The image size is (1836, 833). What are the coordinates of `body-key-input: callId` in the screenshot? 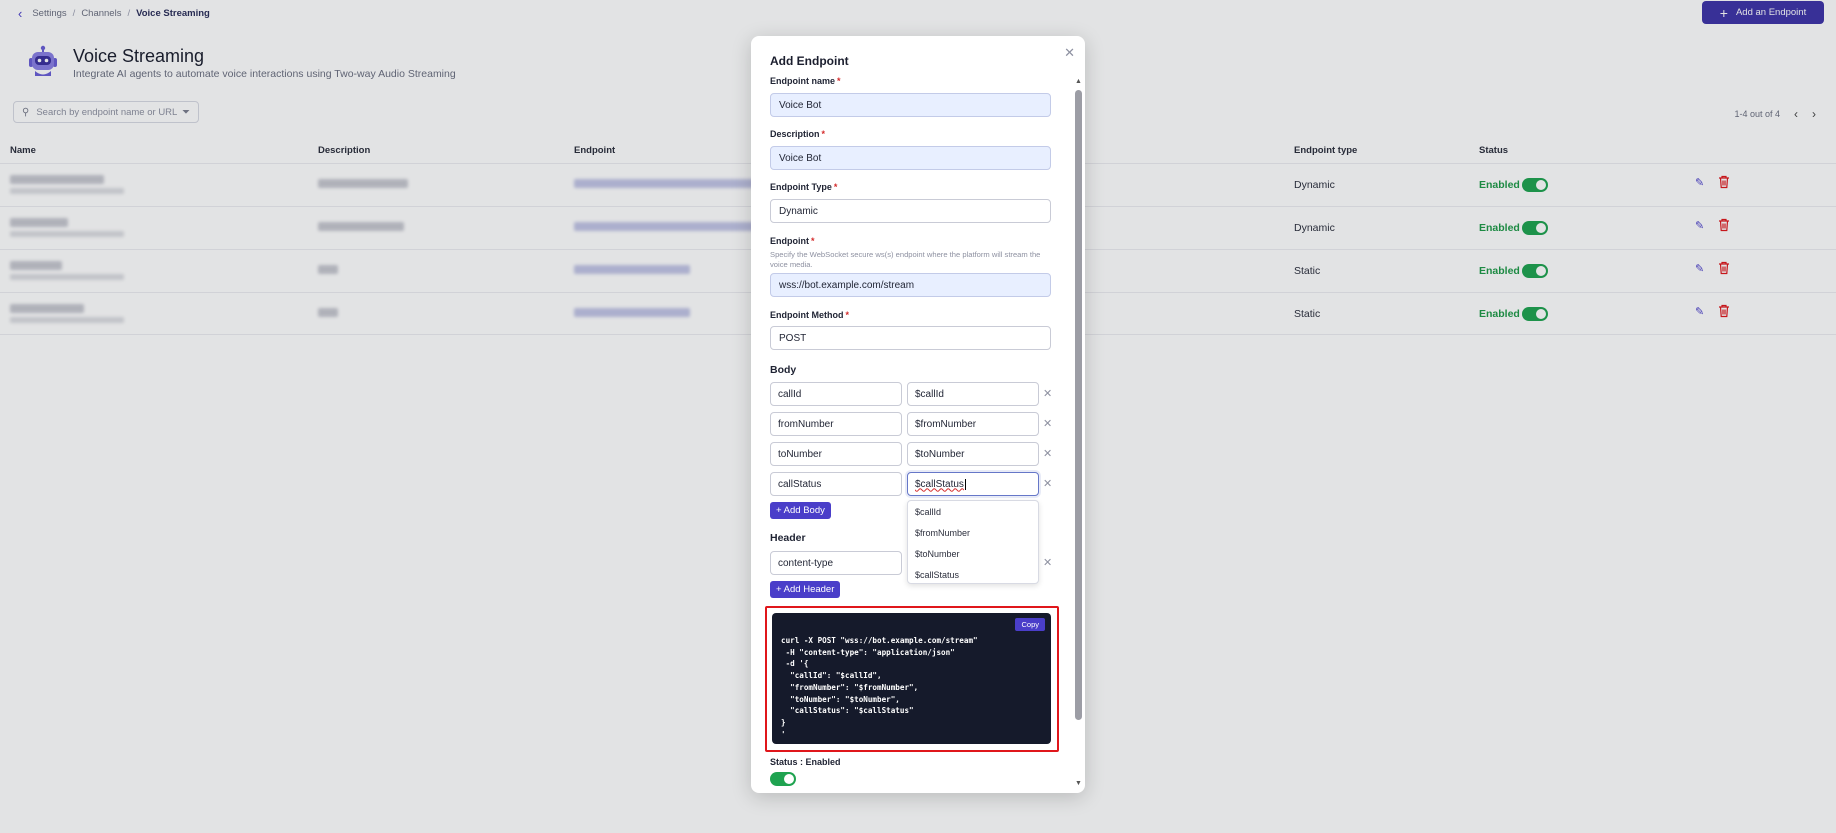 It's located at (836, 394).